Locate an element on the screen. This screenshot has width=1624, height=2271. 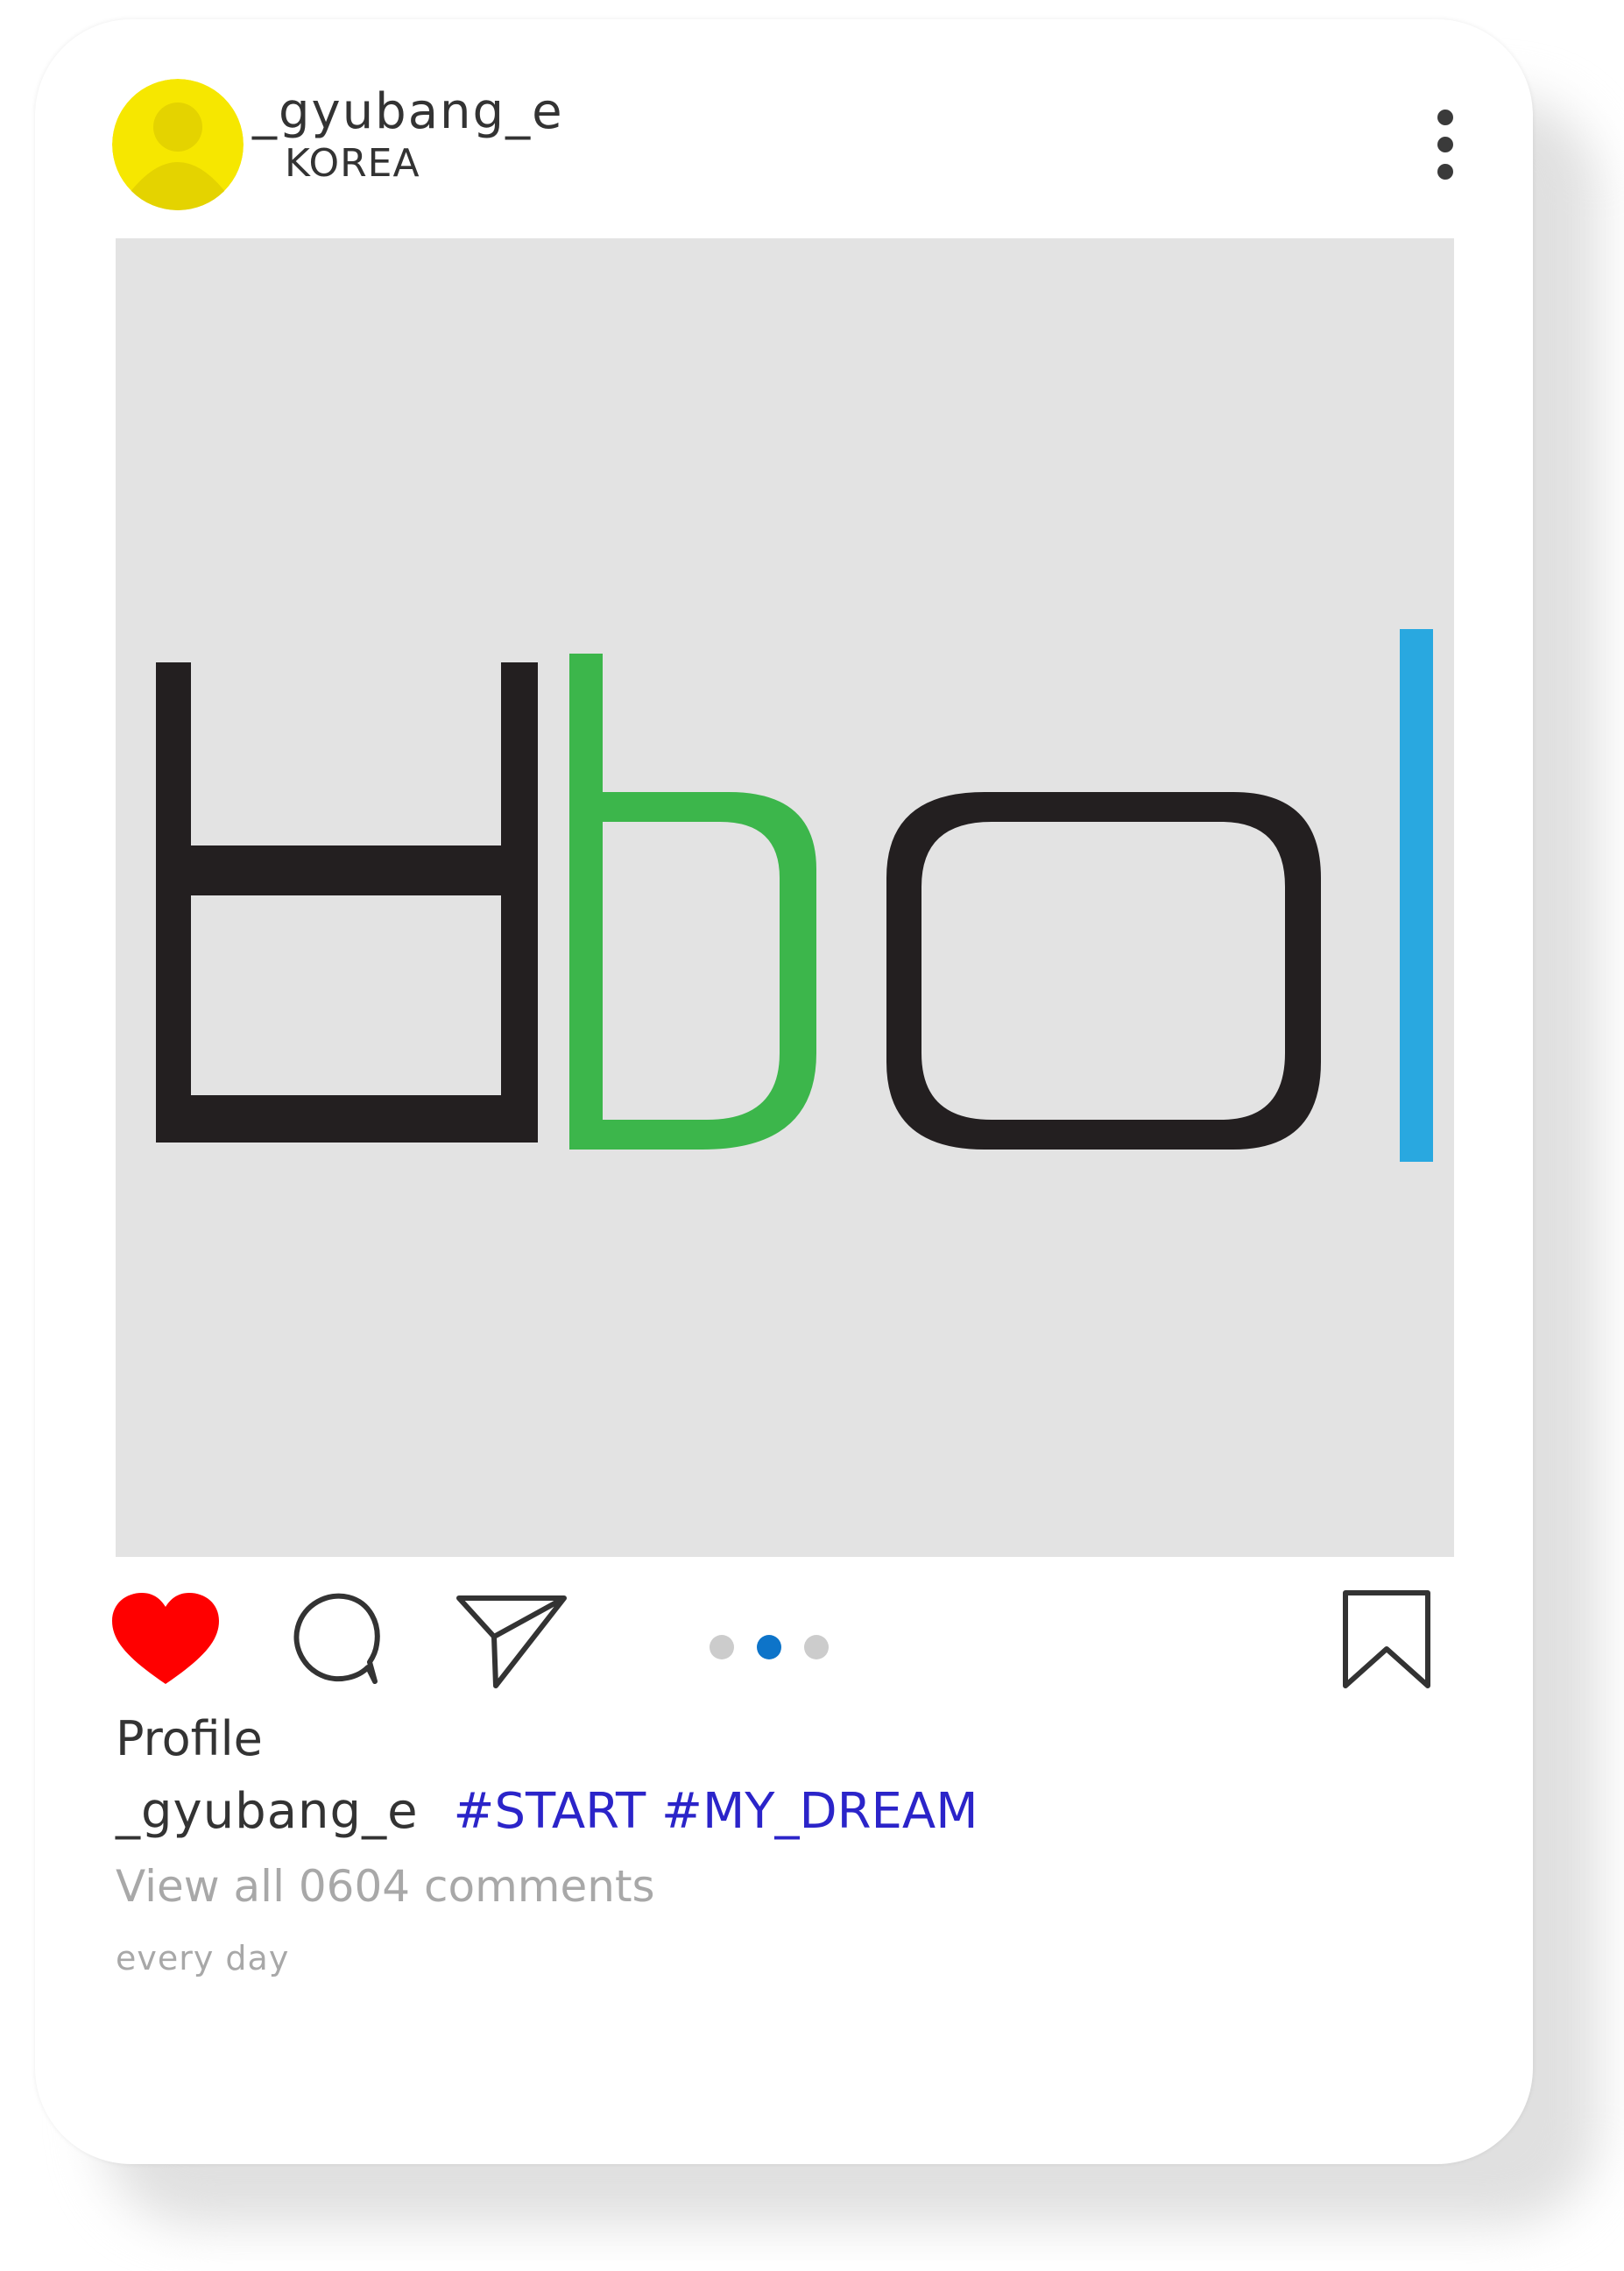
comment-button is located at coordinates (336, 1637).